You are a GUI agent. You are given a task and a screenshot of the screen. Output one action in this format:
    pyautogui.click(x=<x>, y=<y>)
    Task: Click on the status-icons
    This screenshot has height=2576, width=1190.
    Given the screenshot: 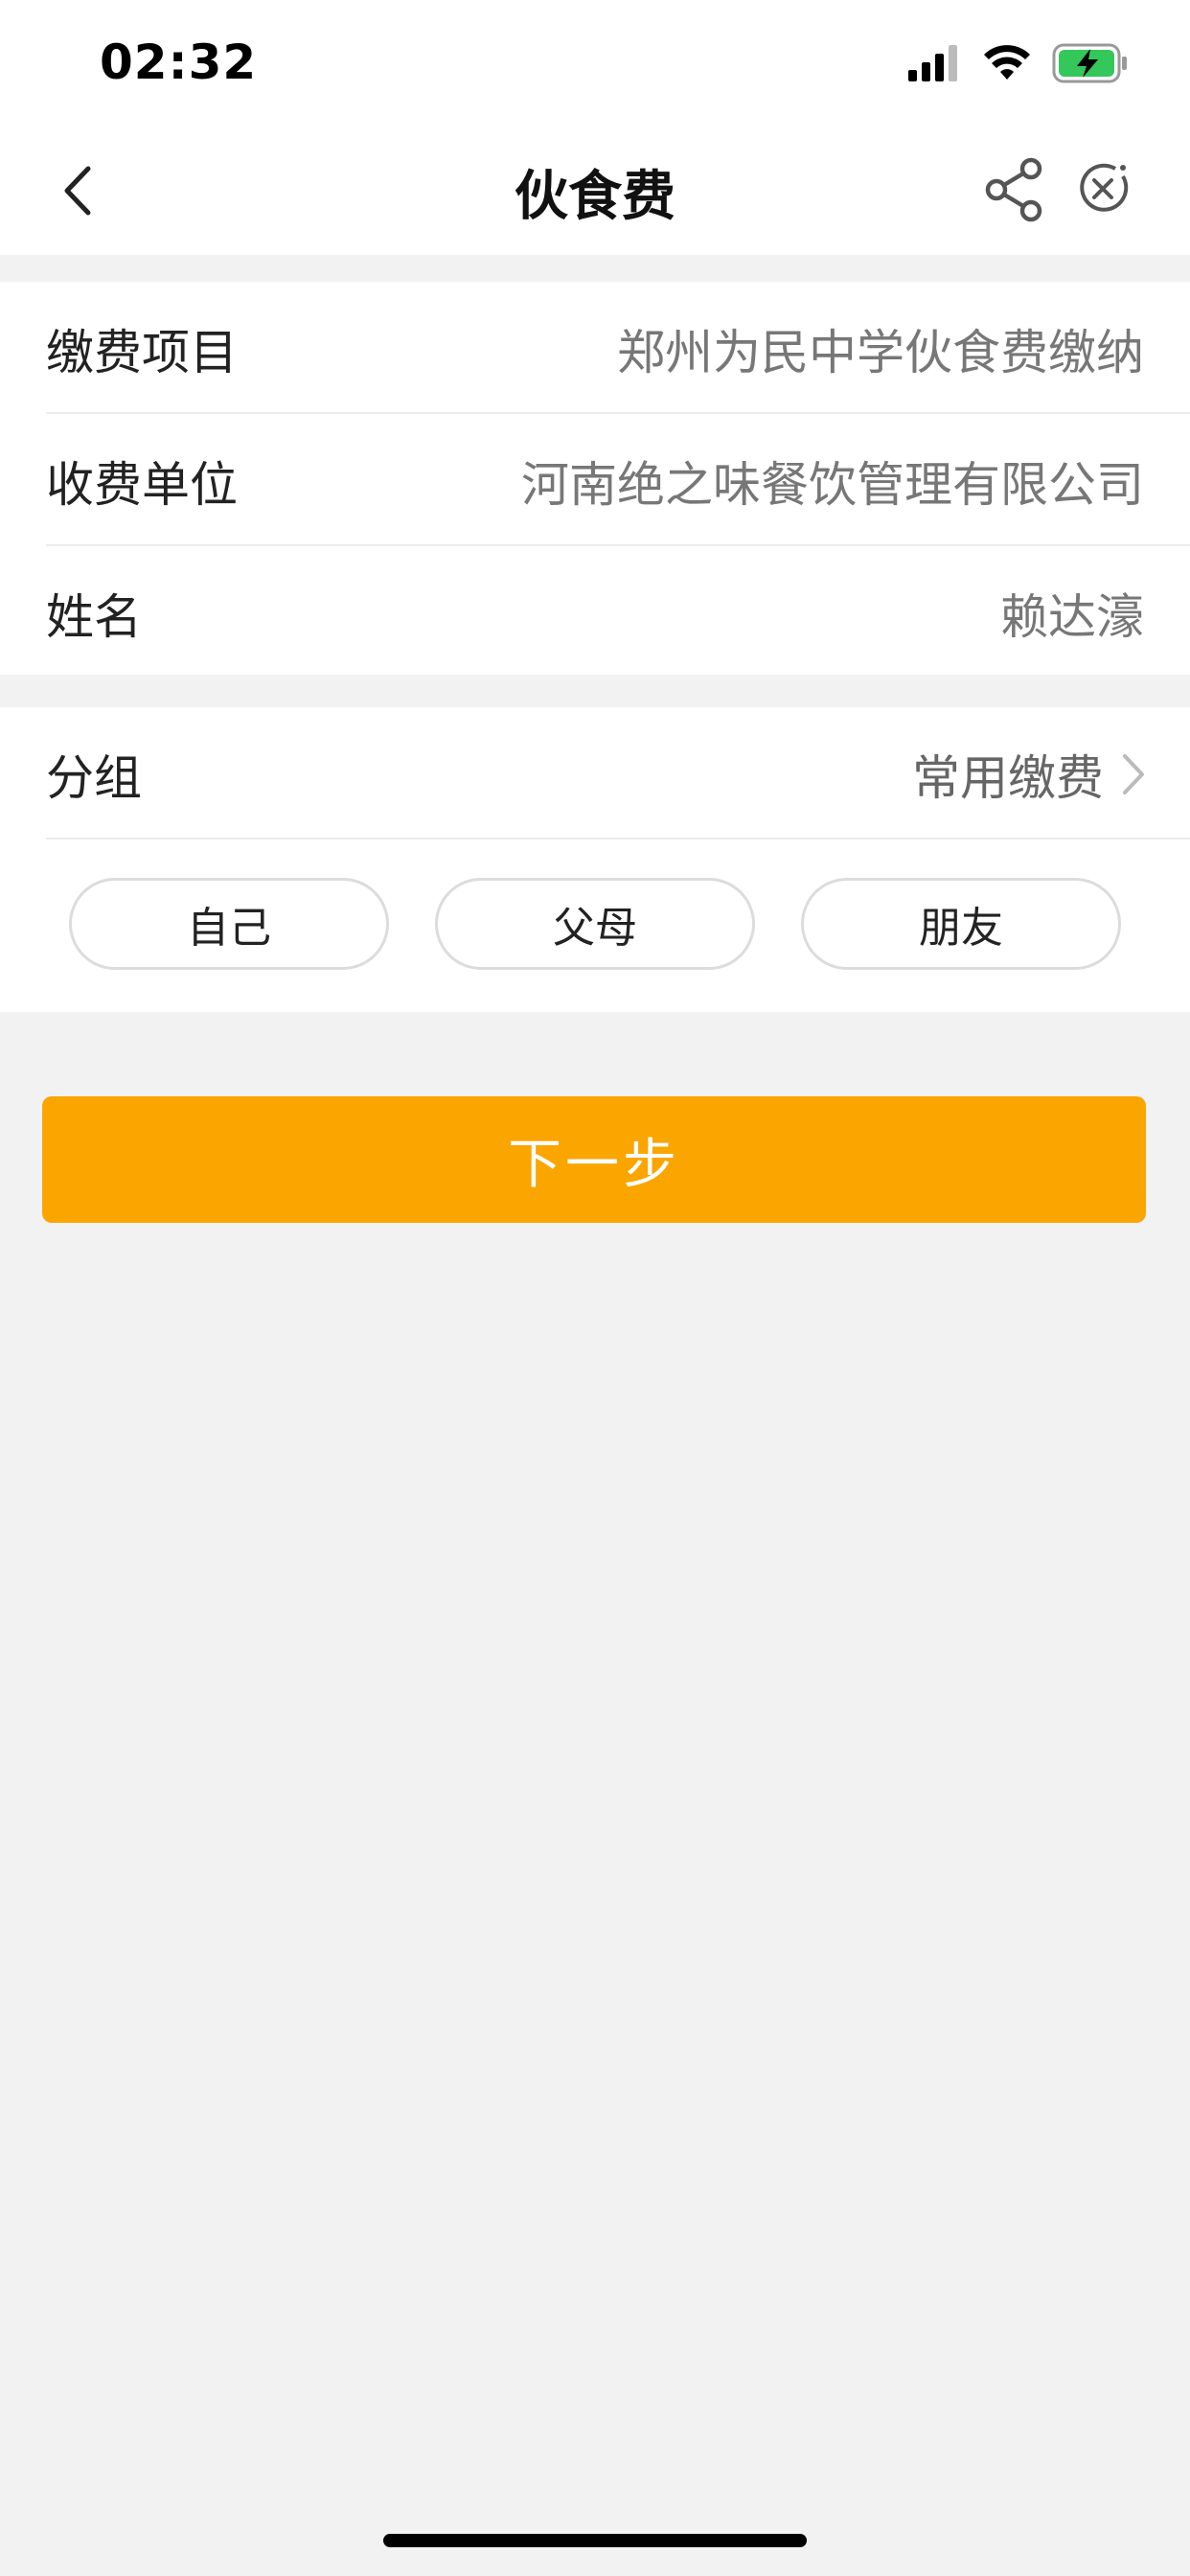 What is the action you would take?
    pyautogui.click(x=1018, y=63)
    